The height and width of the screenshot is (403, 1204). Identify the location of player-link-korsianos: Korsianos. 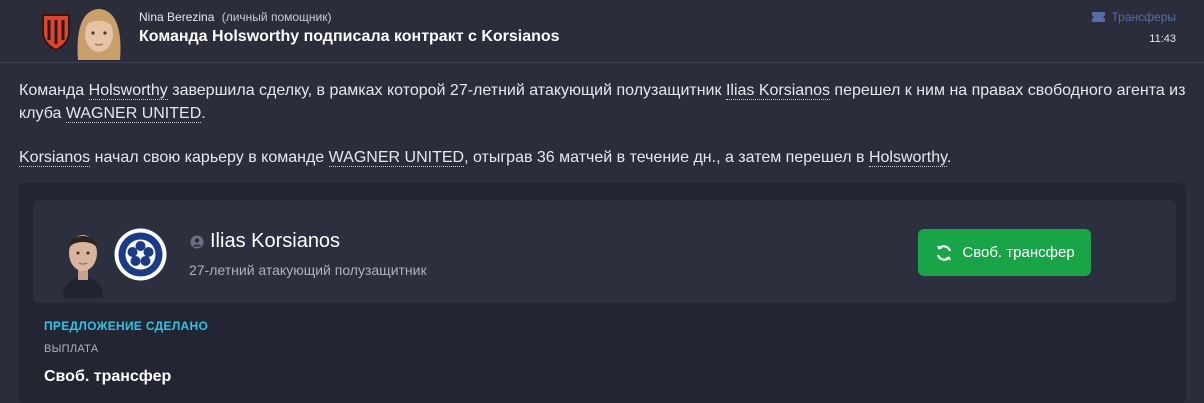
(55, 158).